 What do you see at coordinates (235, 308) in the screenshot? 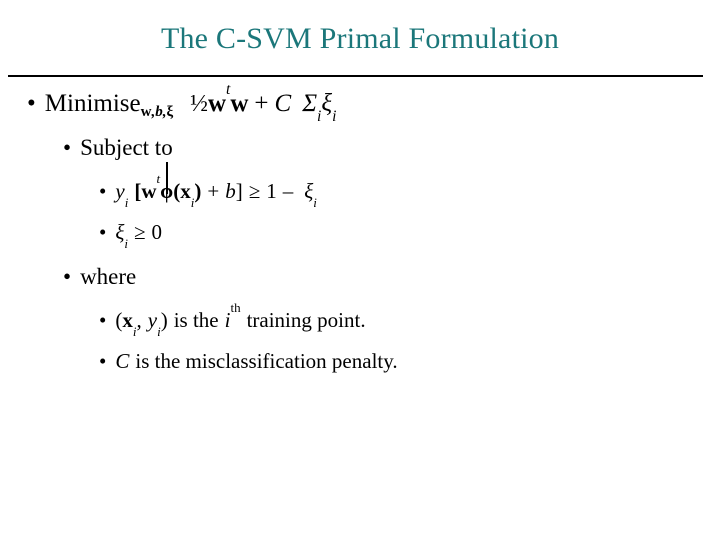
I see `ordinal-suffix: th` at bounding box center [235, 308].